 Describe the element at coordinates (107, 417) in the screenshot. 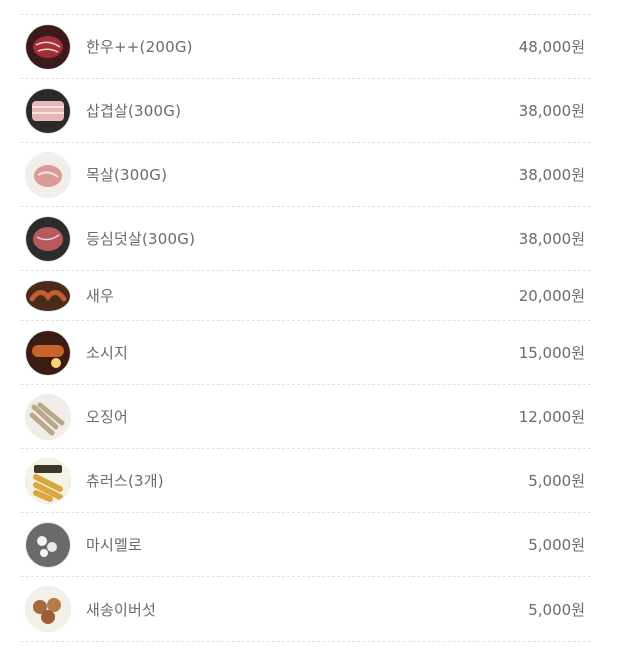

I see `item-name: 오징어` at that location.